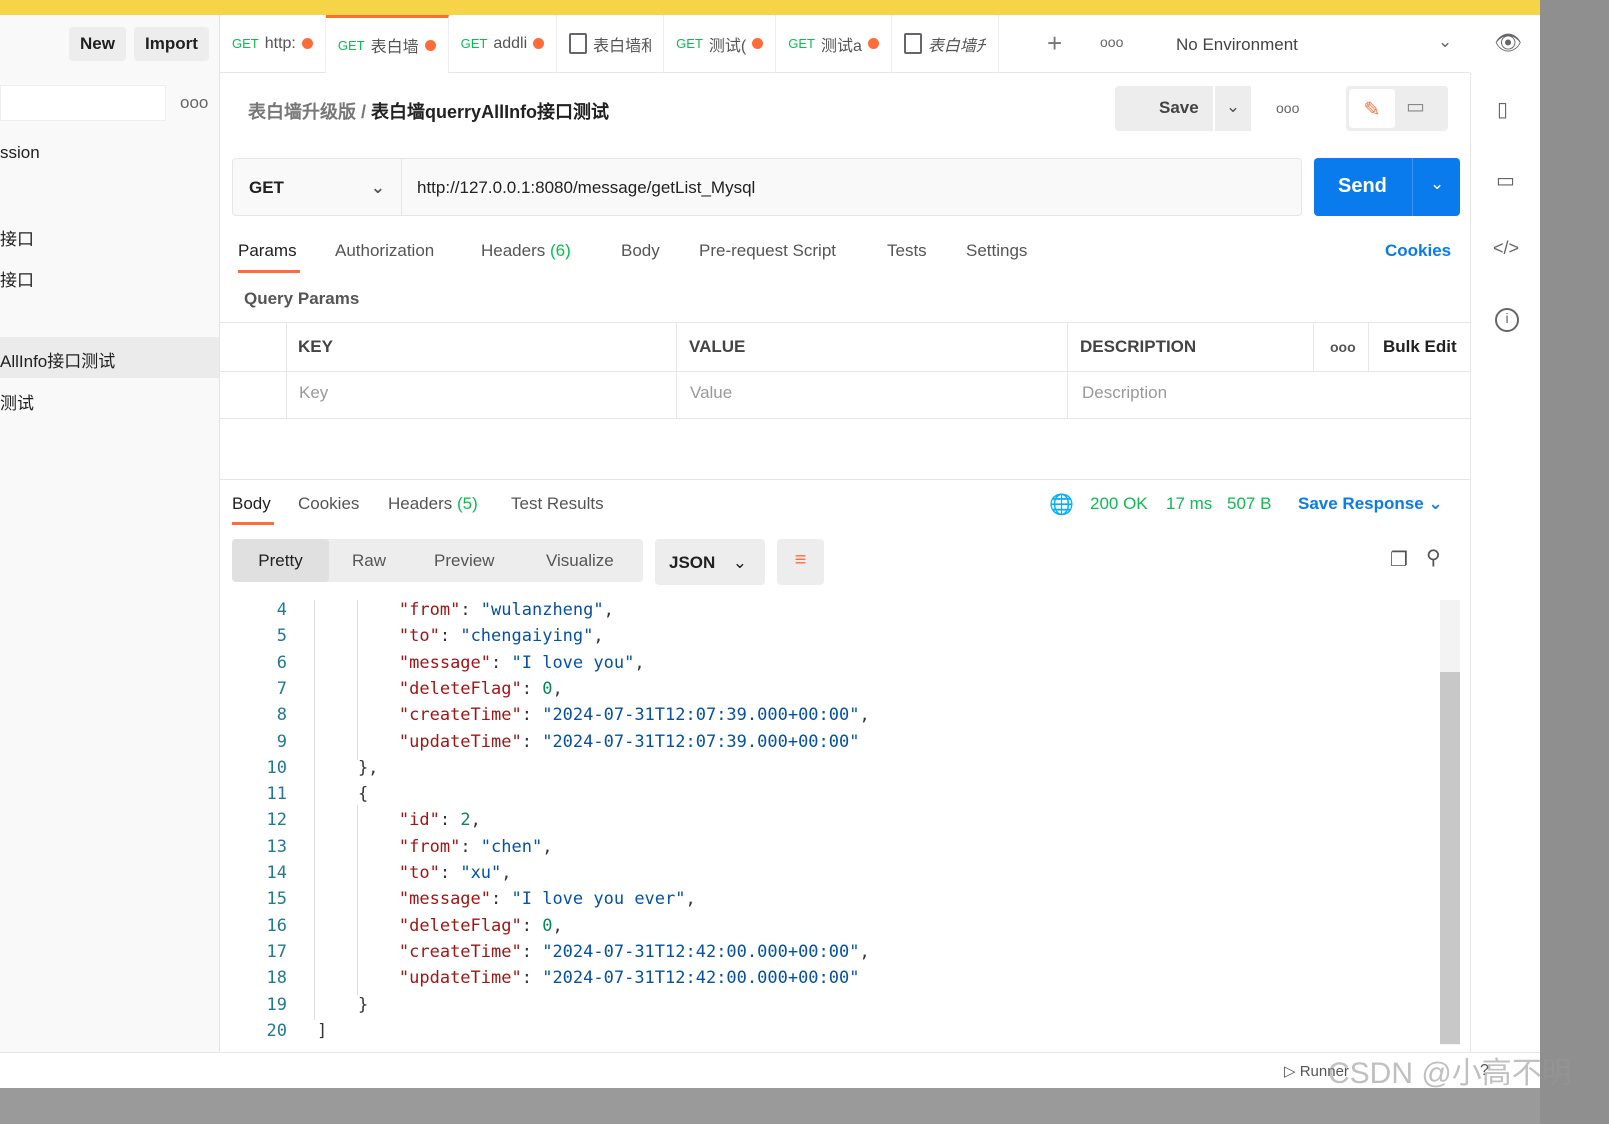 This screenshot has width=1609, height=1124. Describe the element at coordinates (1361, 503) in the screenshot. I see `save-response-label: Save Response` at that location.